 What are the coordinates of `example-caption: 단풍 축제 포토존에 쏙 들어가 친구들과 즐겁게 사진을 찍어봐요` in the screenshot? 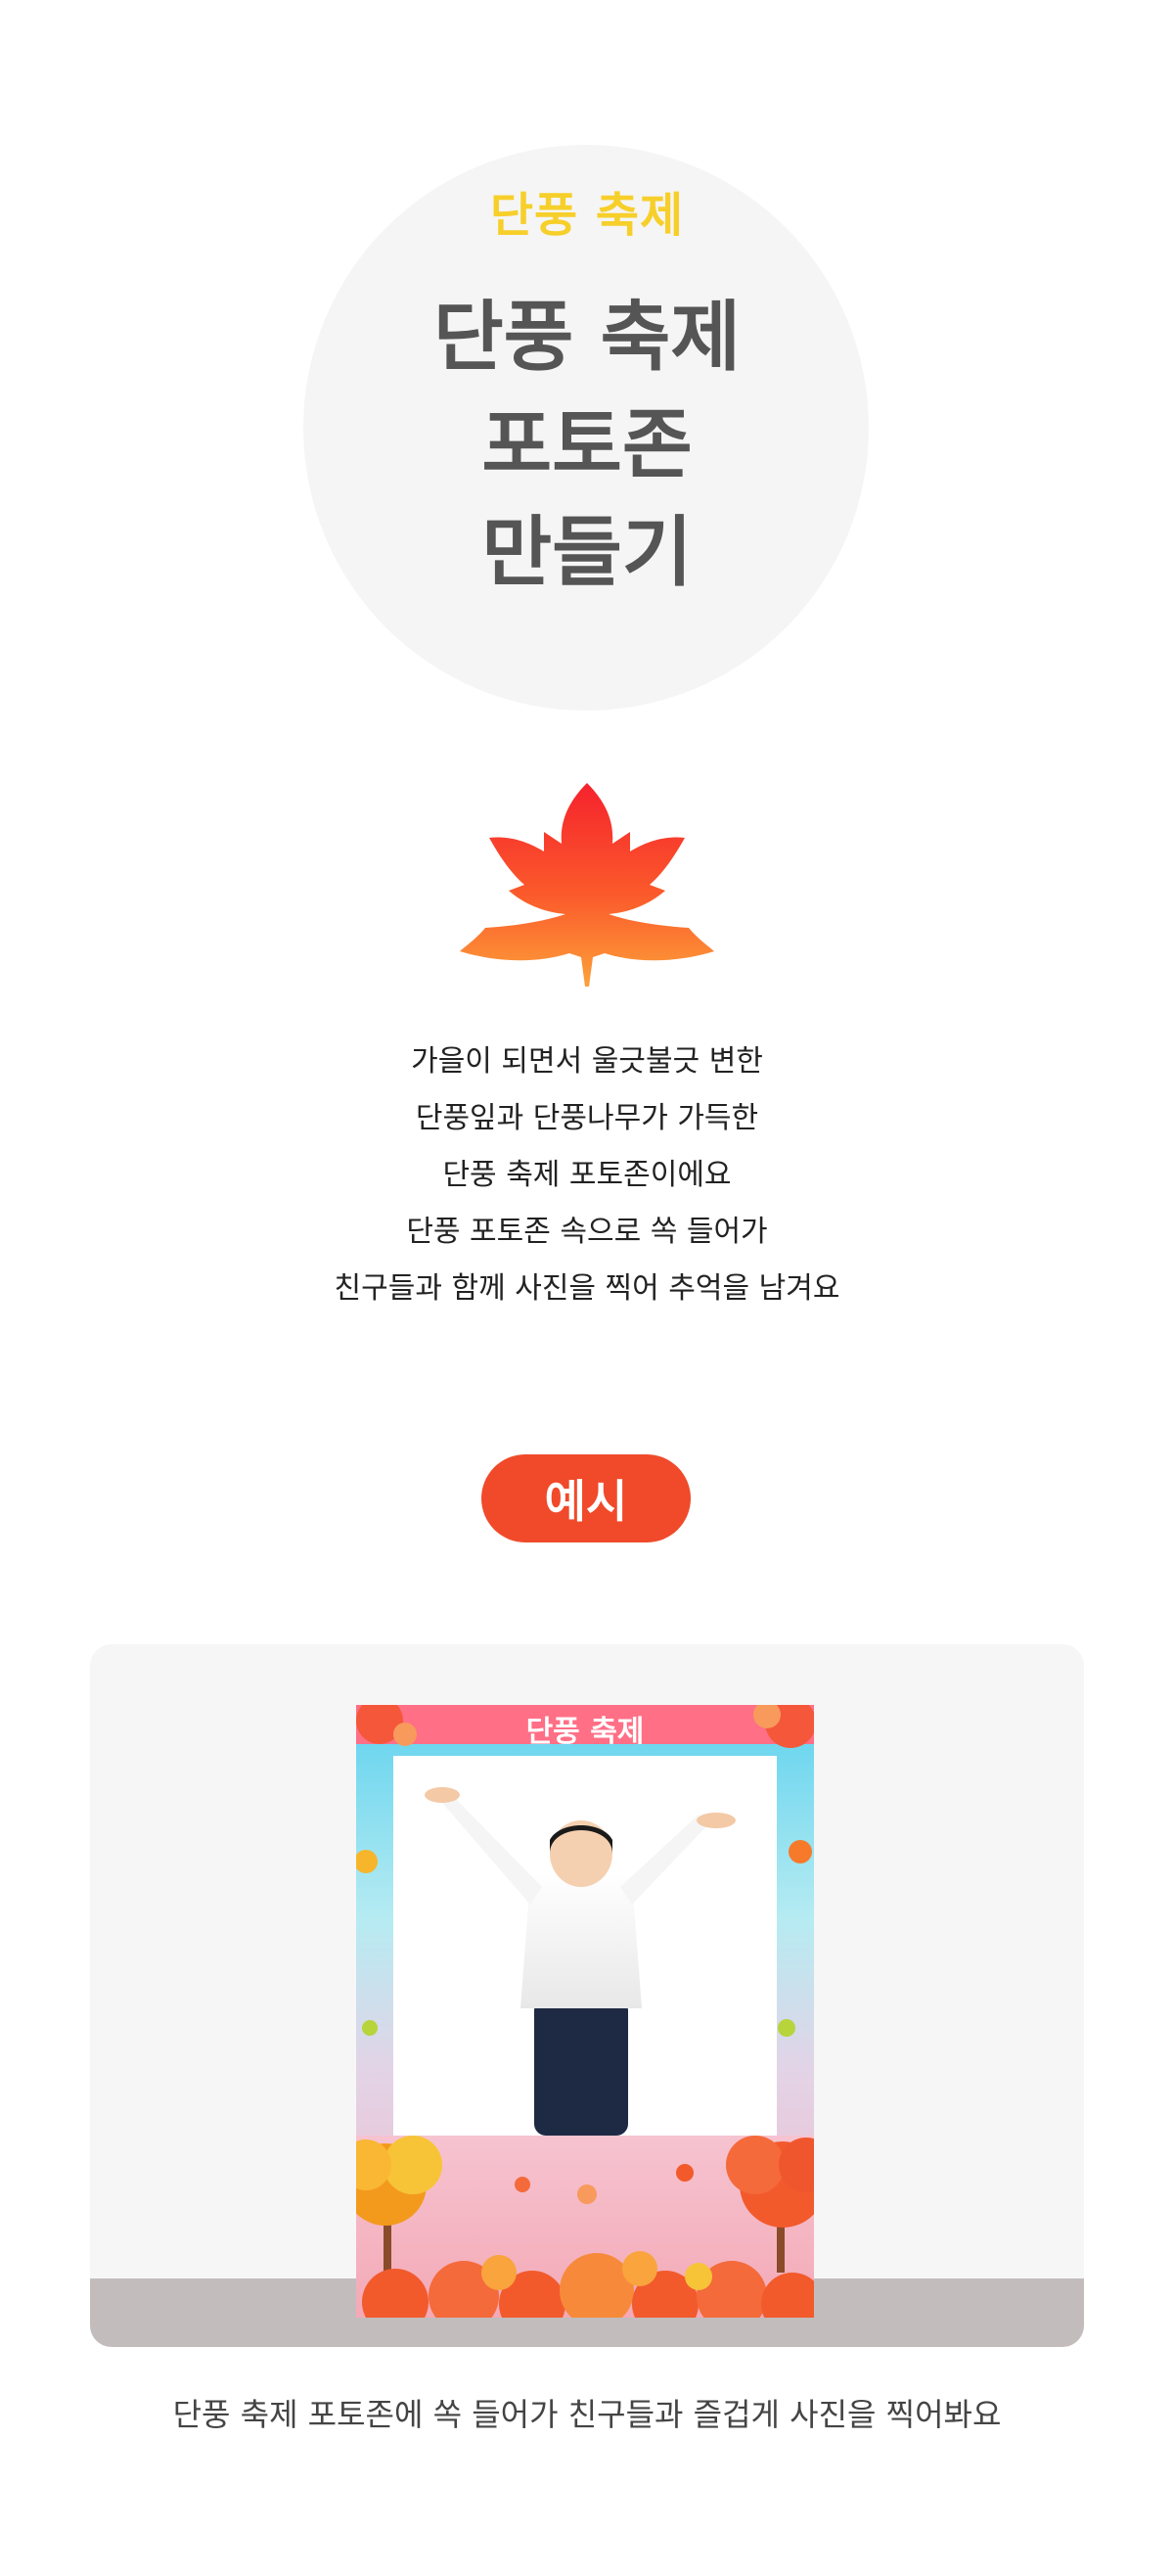 It's located at (587, 2415).